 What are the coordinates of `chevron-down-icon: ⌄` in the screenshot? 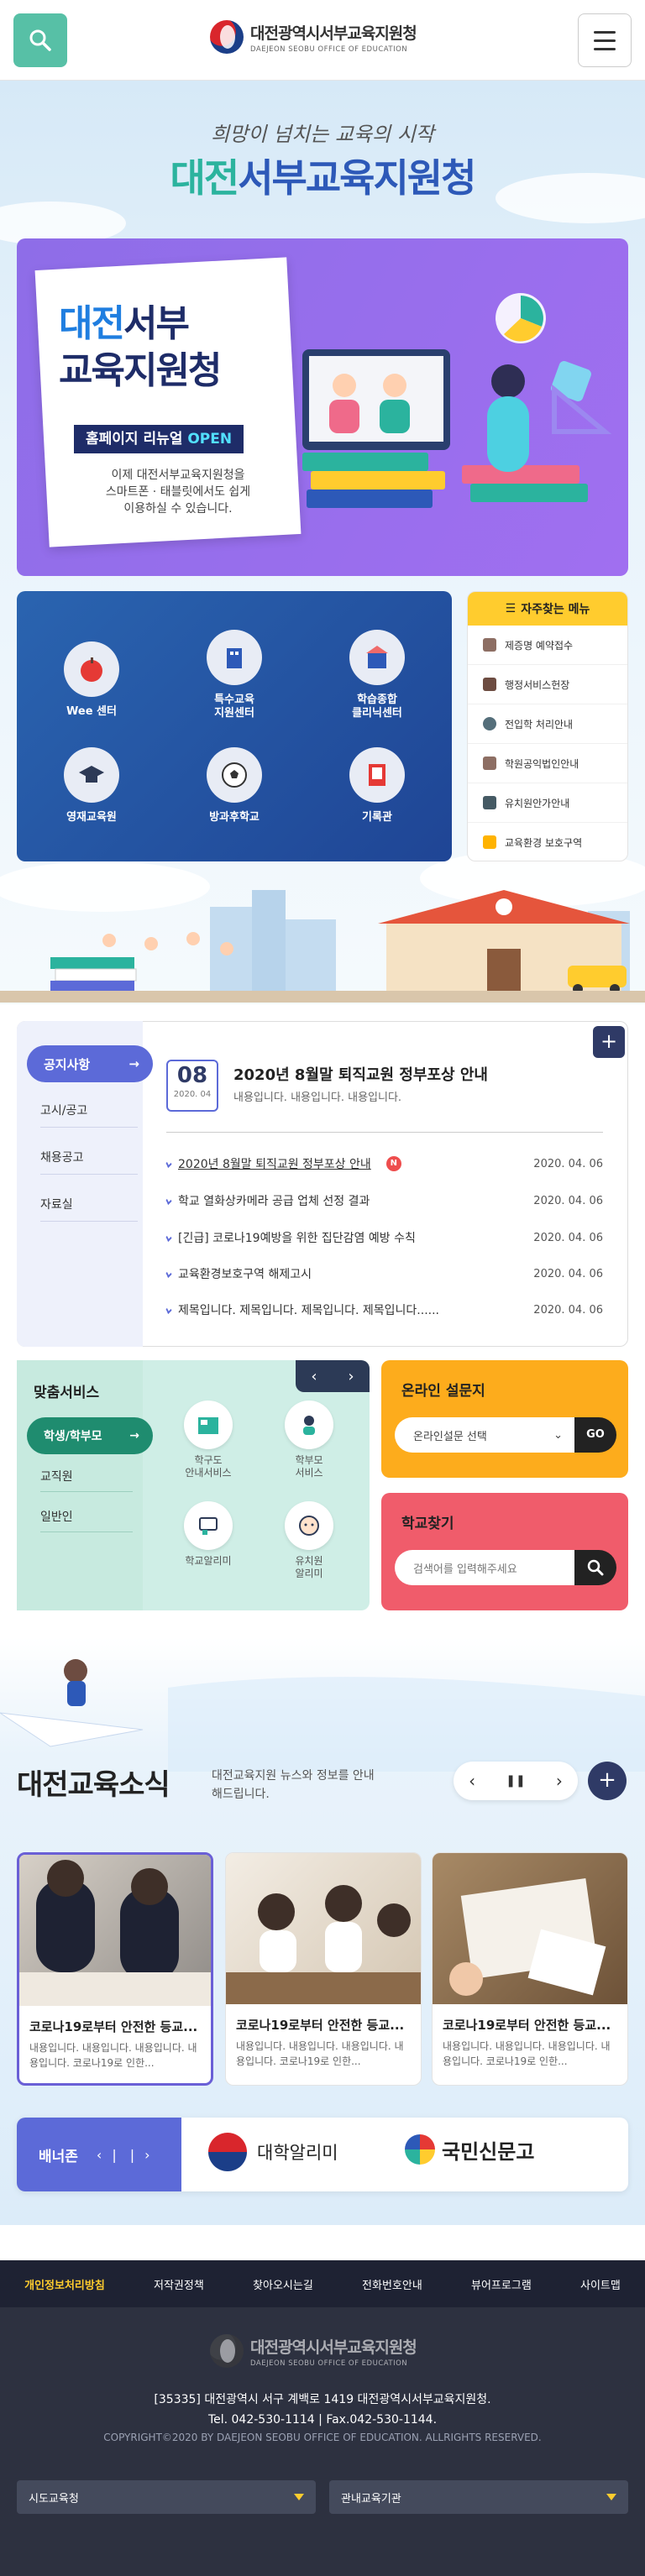 It's located at (558, 1435).